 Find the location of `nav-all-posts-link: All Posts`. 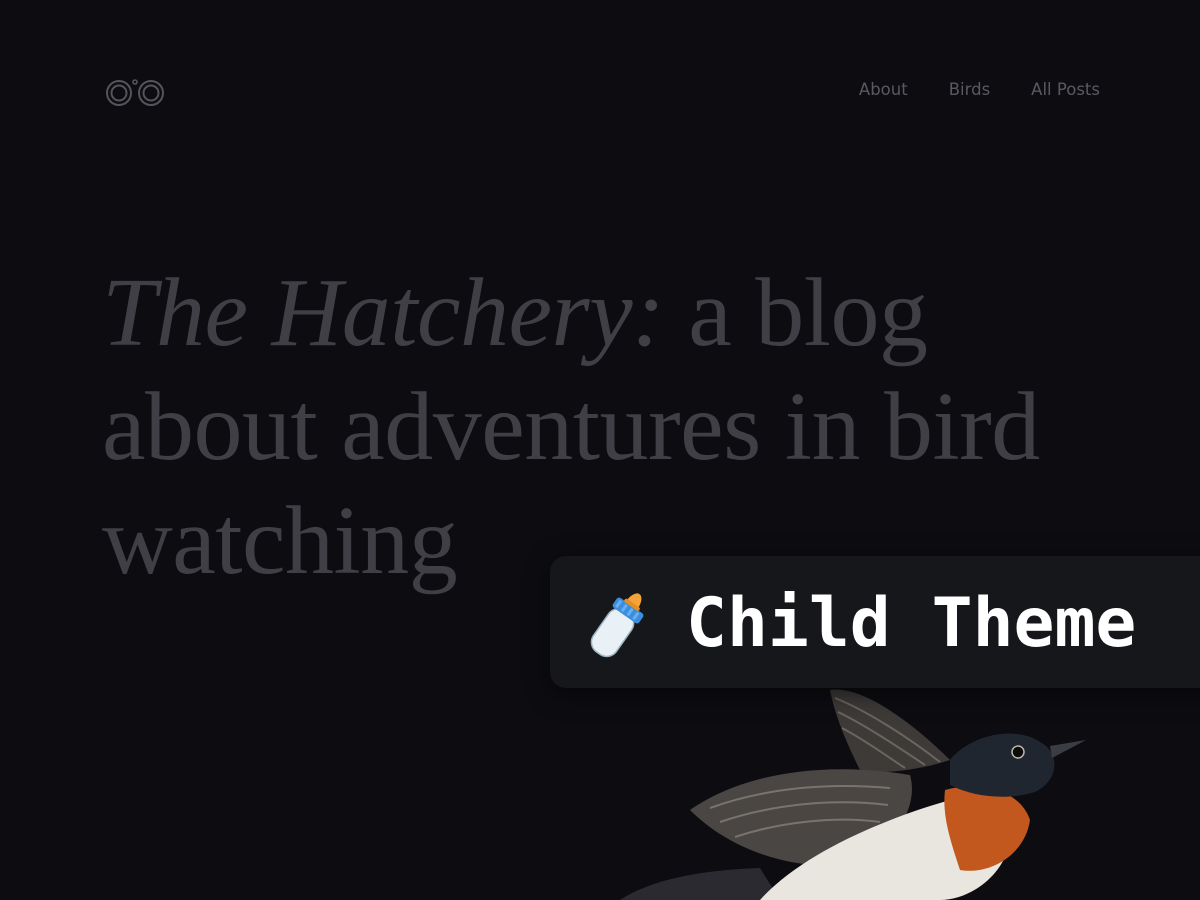

nav-all-posts-link: All Posts is located at coordinates (1065, 89).